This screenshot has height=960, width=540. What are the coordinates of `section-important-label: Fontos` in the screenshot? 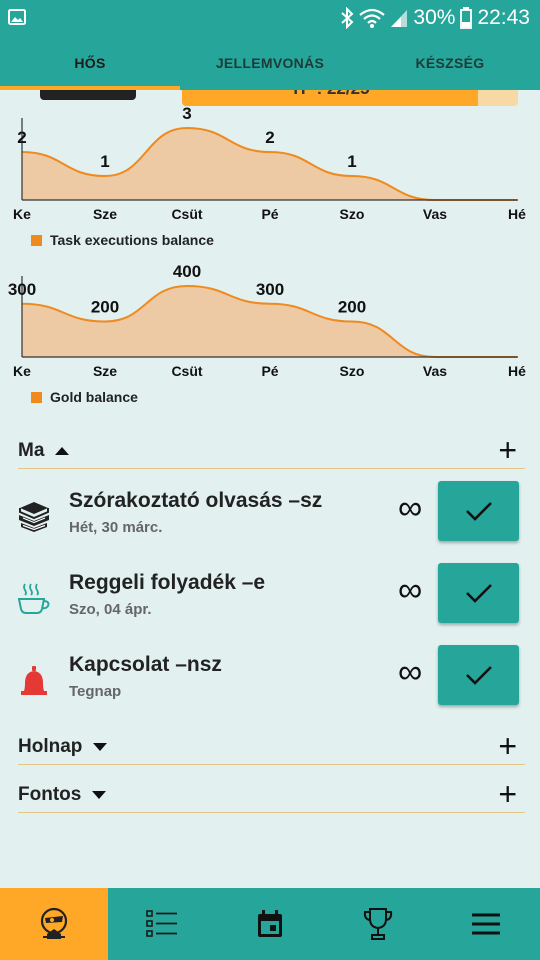 It's located at (50, 794).